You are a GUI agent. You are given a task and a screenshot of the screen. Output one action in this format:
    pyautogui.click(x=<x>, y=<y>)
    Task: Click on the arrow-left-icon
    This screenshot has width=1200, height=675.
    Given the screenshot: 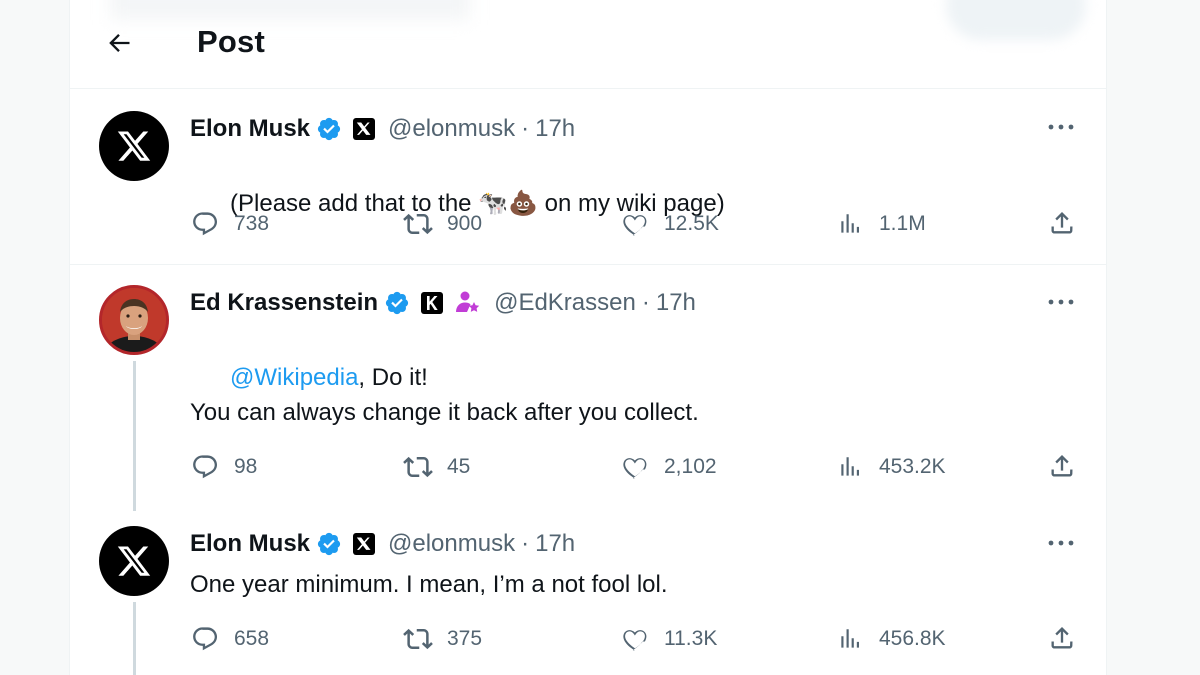 What is the action you would take?
    pyautogui.click(x=119, y=43)
    